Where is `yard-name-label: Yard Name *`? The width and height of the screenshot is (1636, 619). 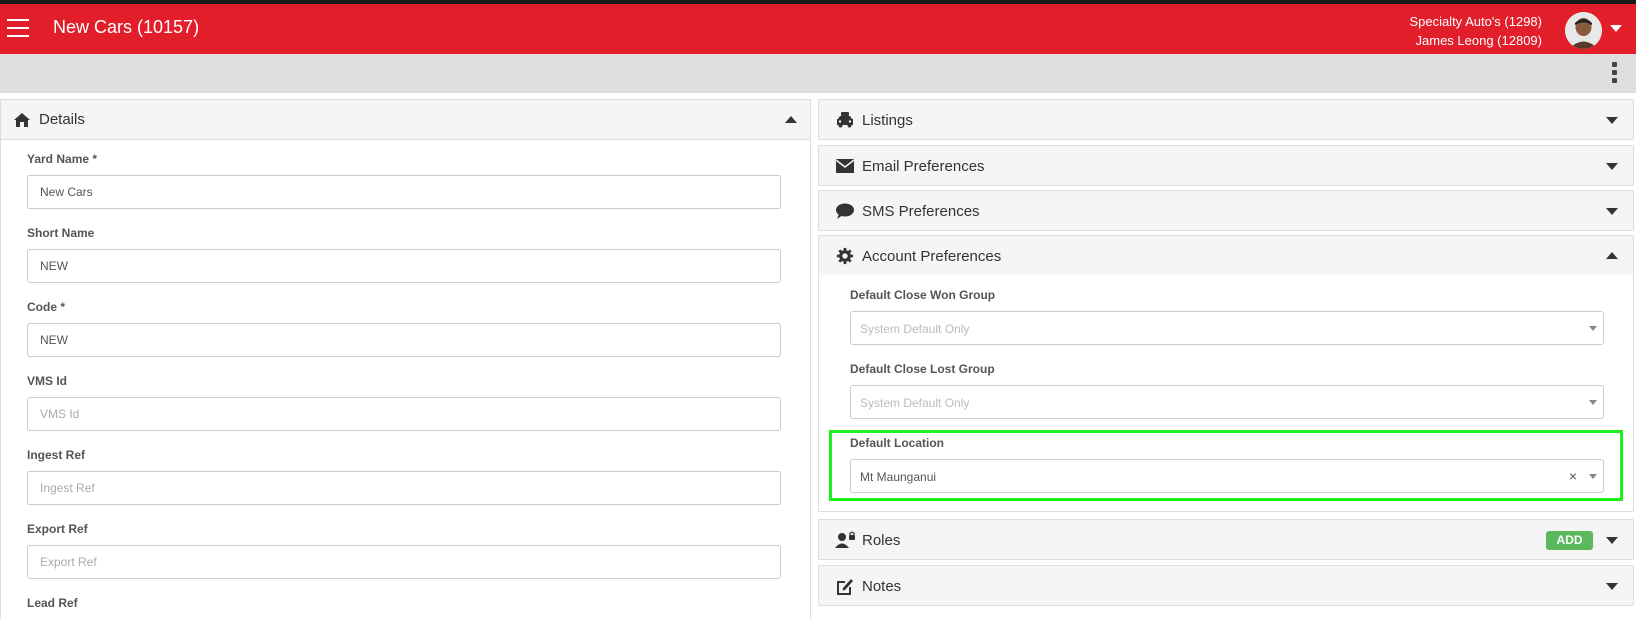
yard-name-label: Yard Name * is located at coordinates (62, 159).